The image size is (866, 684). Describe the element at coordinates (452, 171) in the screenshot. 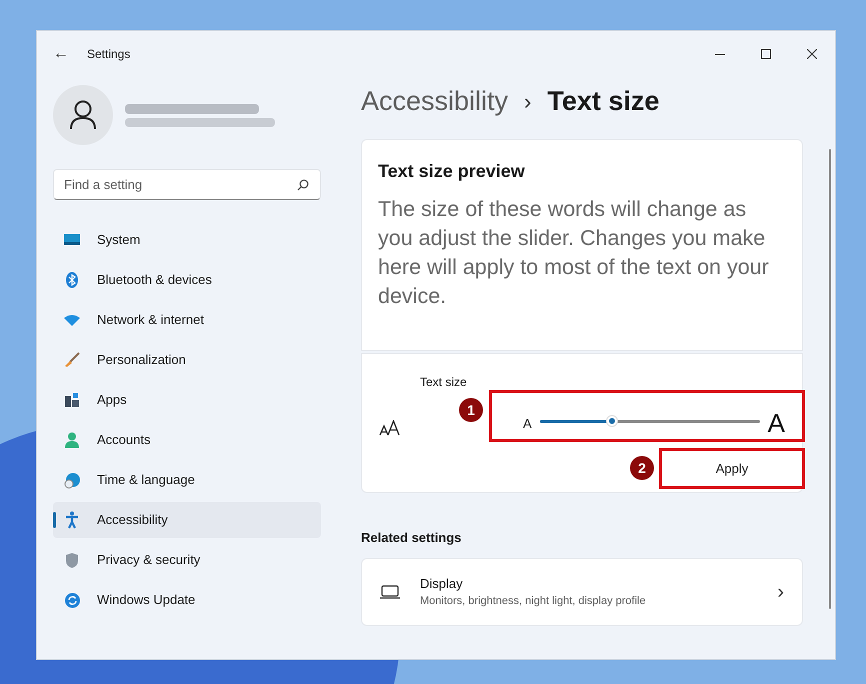

I see `card-title: Text size preview` at that location.